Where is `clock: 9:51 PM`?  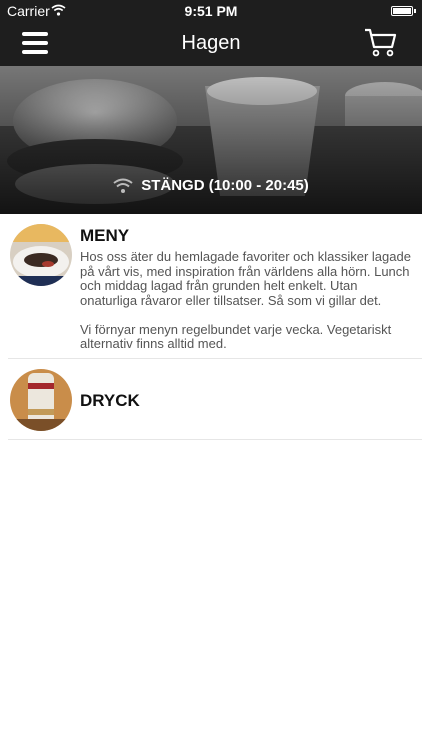
clock: 9:51 PM is located at coordinates (211, 11).